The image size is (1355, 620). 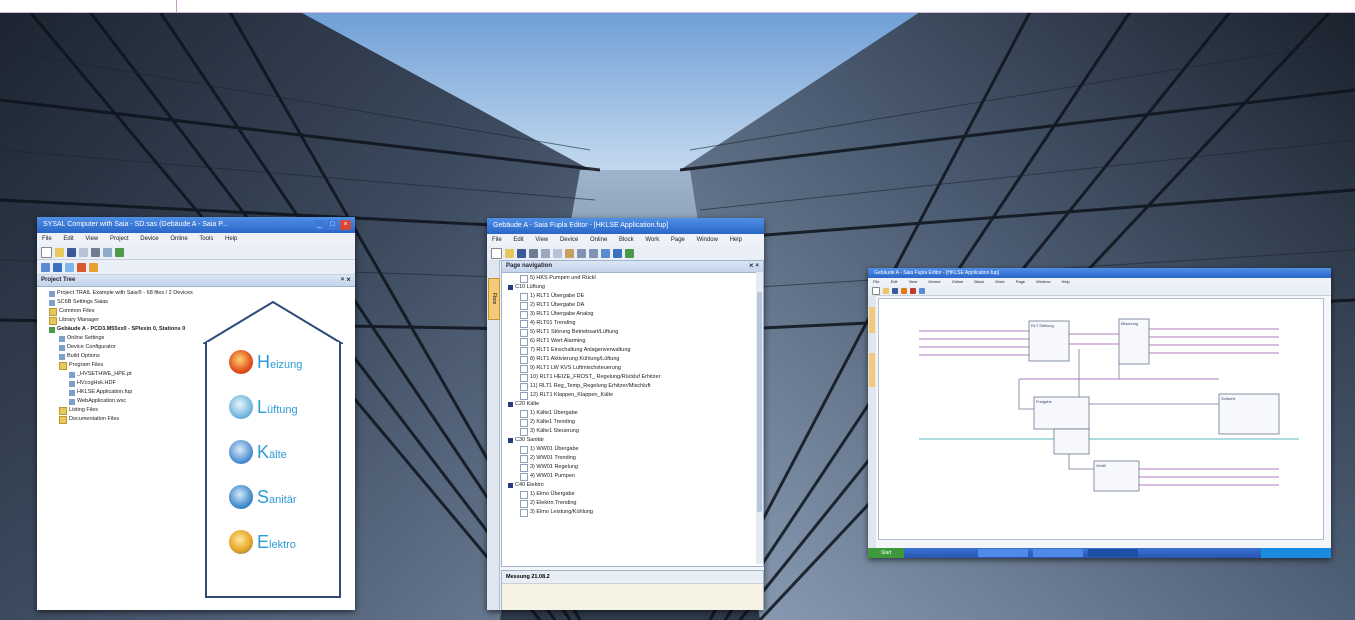 I want to click on page-tree-item: 5) HKS Pumpen und Rückl, so click(x=635, y=278).